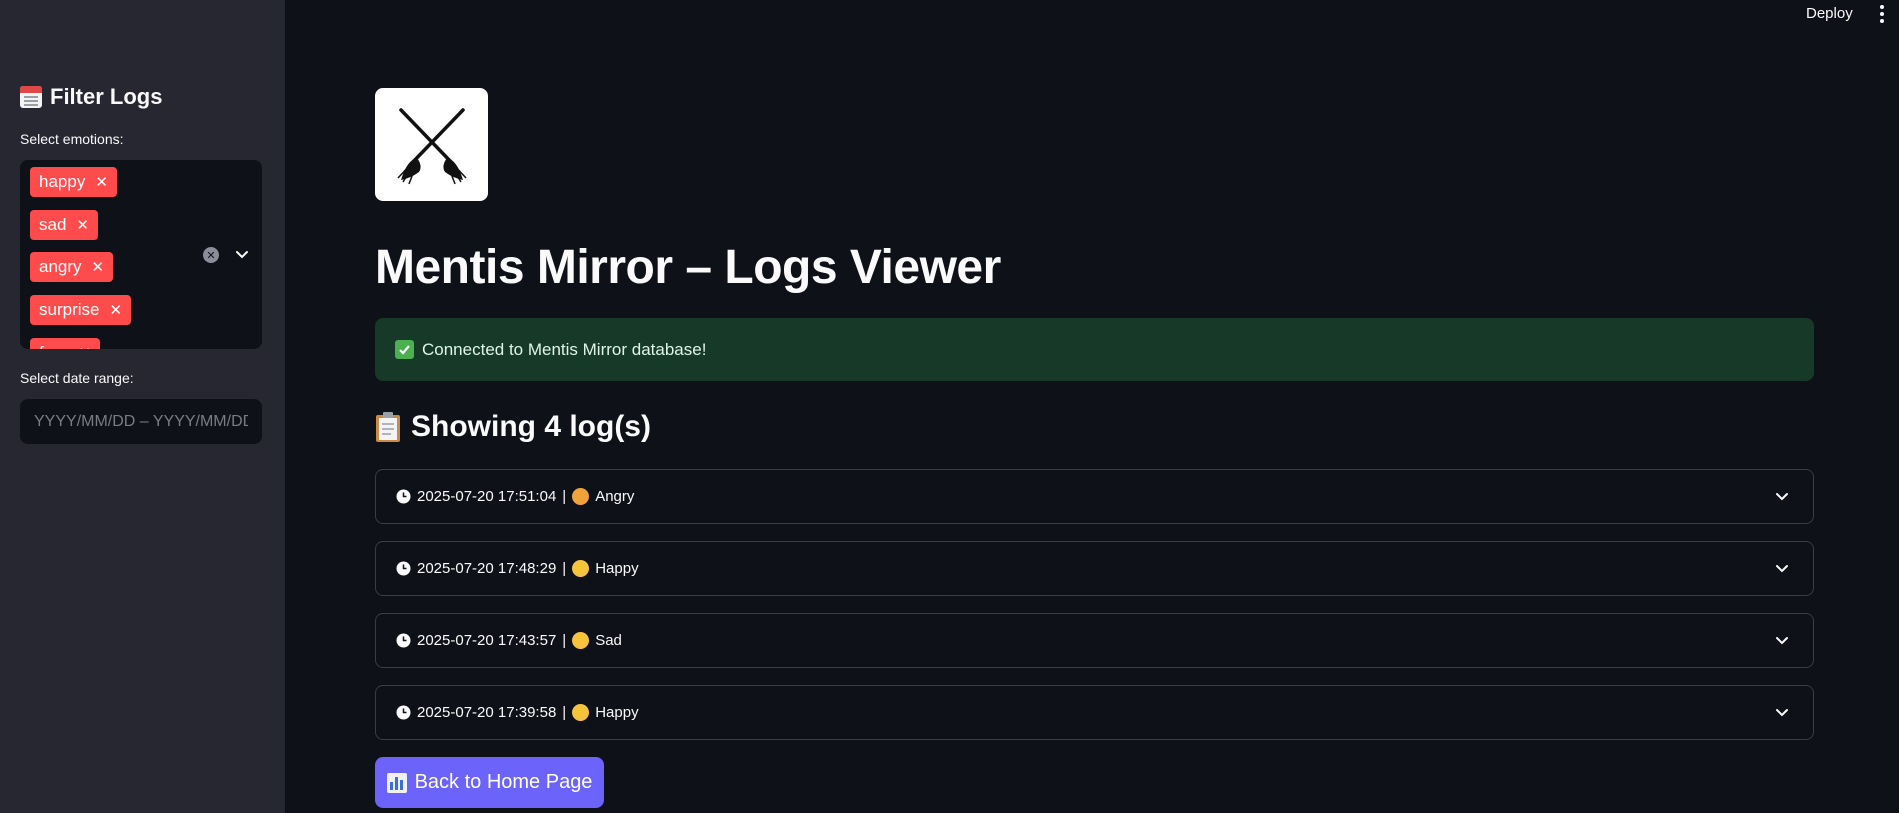 The image size is (1899, 813). What do you see at coordinates (31, 97) in the screenshot?
I see `calendar-icon` at bounding box center [31, 97].